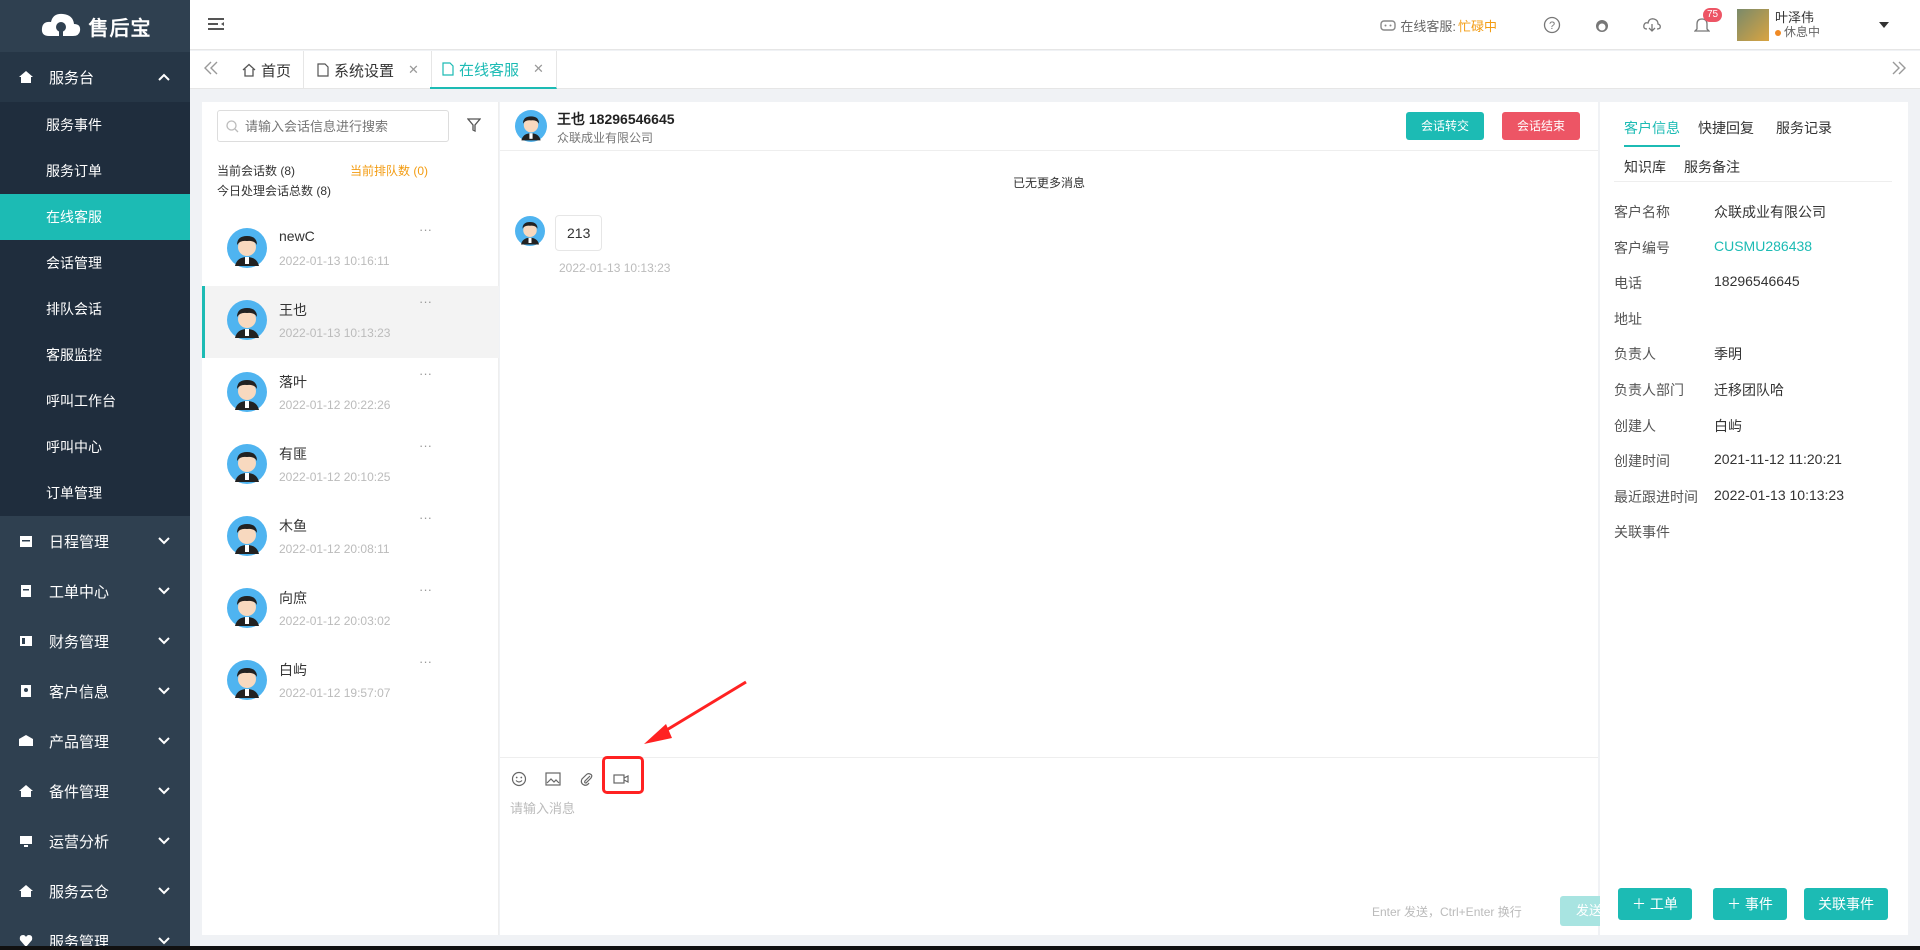 The width and height of the screenshot is (1920, 950). I want to click on home-outline-icon, so click(249, 70).